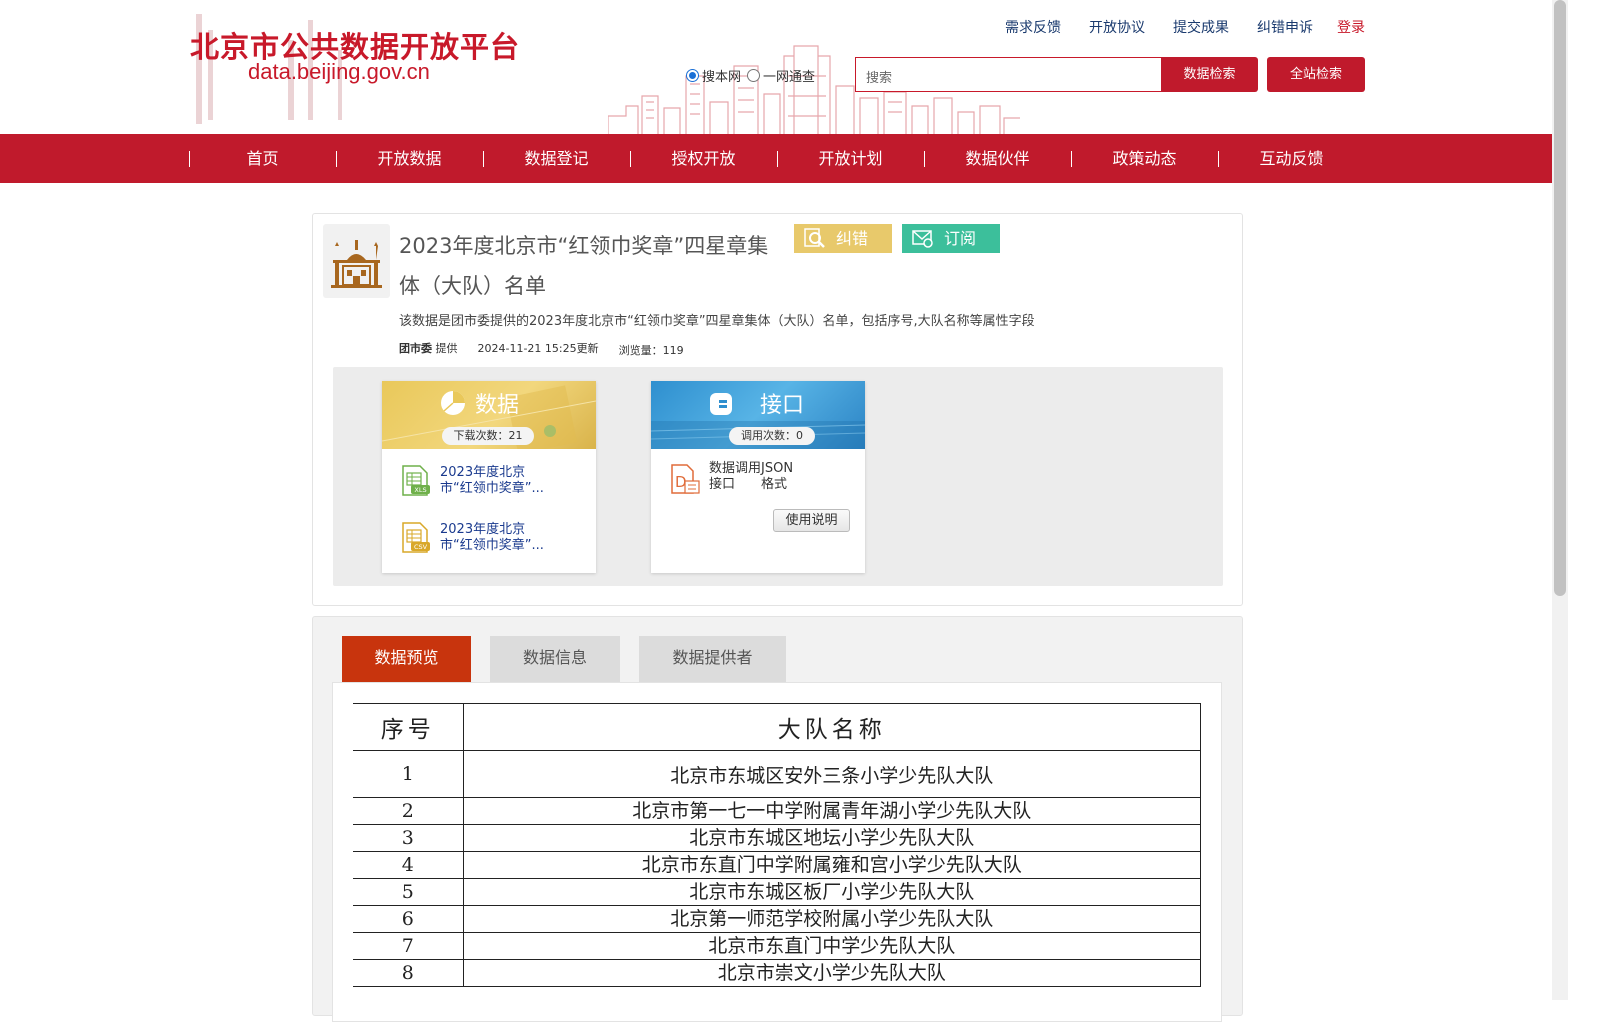 This screenshot has height=1022, width=1600. I want to click on table-header-row: 序号 大队名称, so click(777, 727).